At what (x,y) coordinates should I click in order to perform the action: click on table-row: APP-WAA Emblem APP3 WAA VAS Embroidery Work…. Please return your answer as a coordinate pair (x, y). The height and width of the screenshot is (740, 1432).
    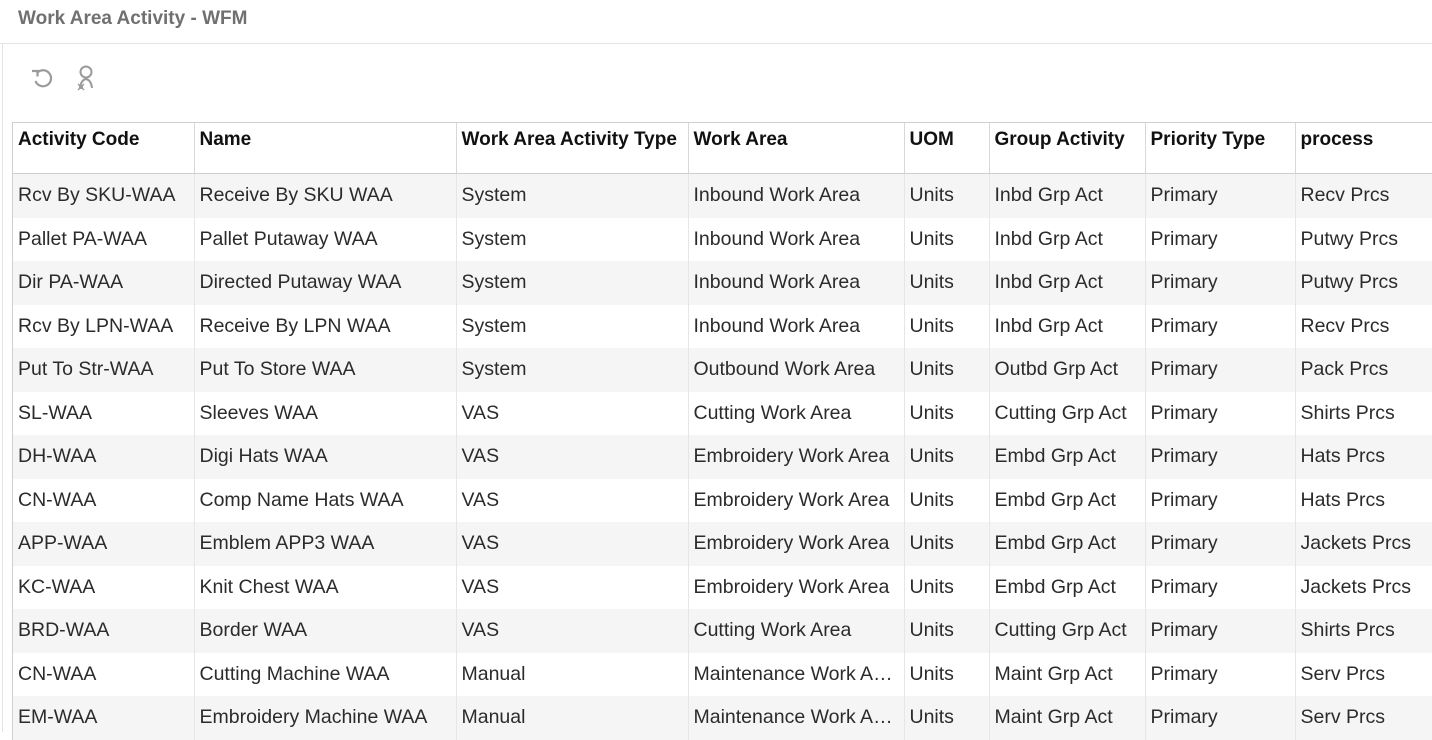
    Looking at the image, I should click on (722, 544).